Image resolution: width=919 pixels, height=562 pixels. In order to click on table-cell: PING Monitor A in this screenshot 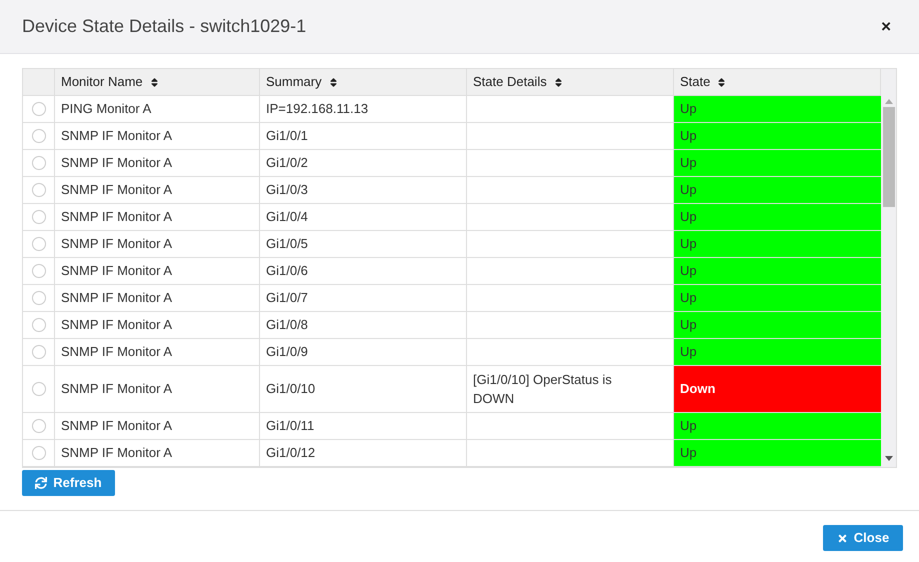, I will do `click(157, 109)`.